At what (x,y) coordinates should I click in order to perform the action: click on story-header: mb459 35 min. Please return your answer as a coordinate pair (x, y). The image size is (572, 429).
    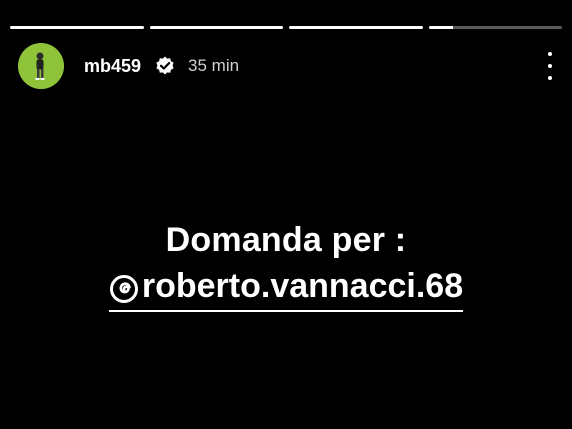
    Looking at the image, I should click on (286, 66).